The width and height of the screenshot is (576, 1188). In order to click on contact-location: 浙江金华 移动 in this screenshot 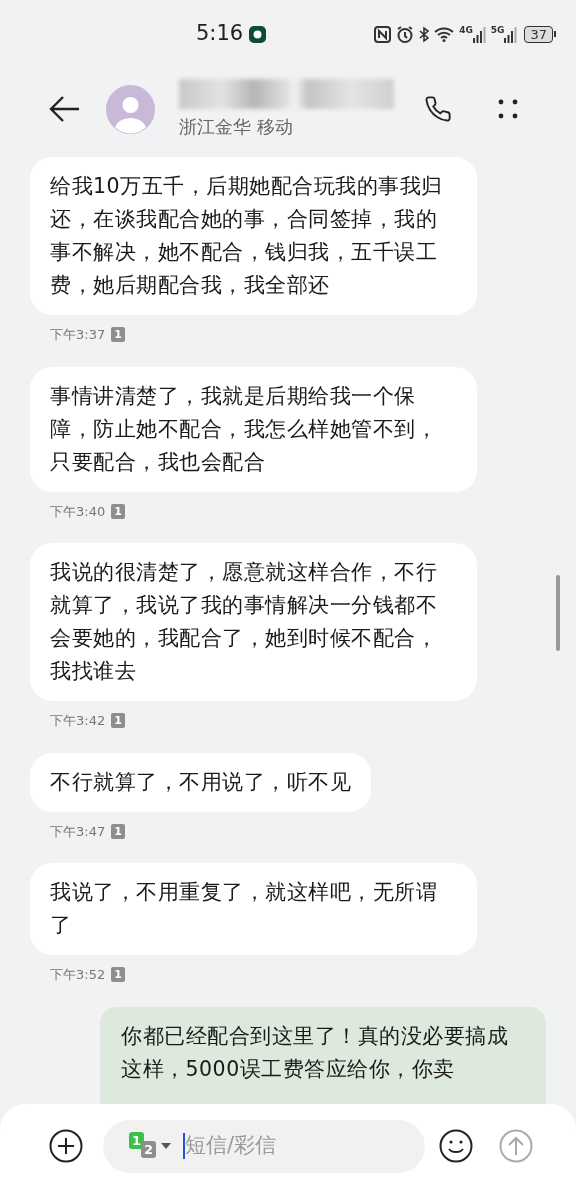, I will do `click(236, 126)`.